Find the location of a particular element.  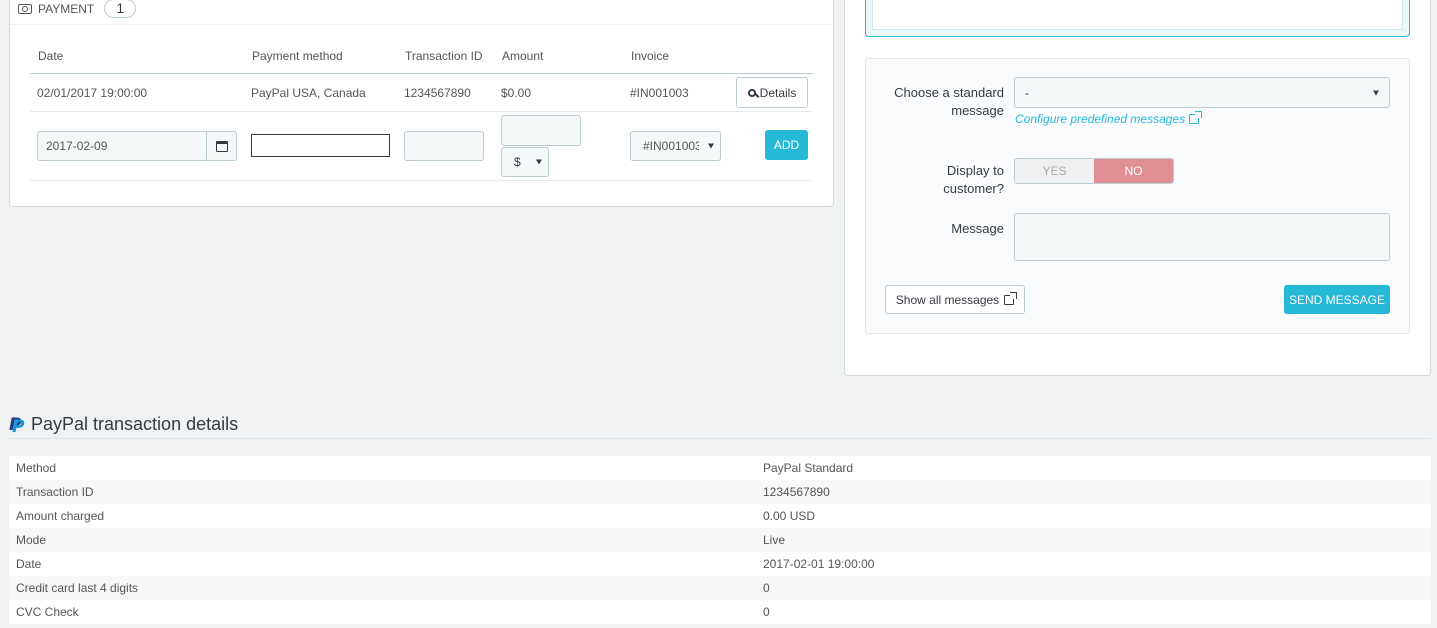

add-payment-button: ADD is located at coordinates (786, 145).